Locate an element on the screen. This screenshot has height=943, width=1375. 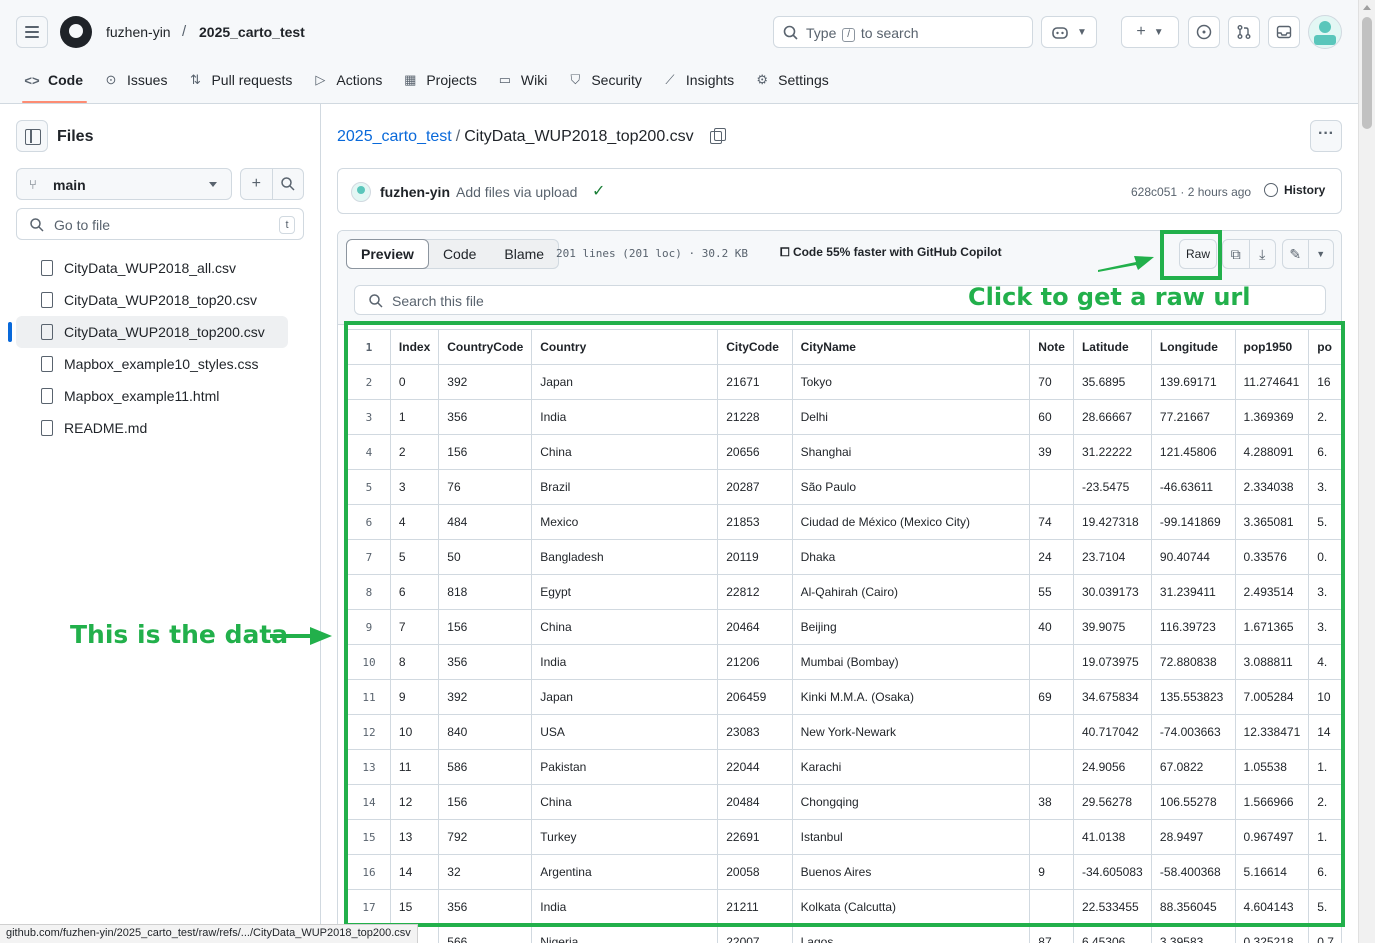
chevron-down-icon is located at coordinates (213, 184).